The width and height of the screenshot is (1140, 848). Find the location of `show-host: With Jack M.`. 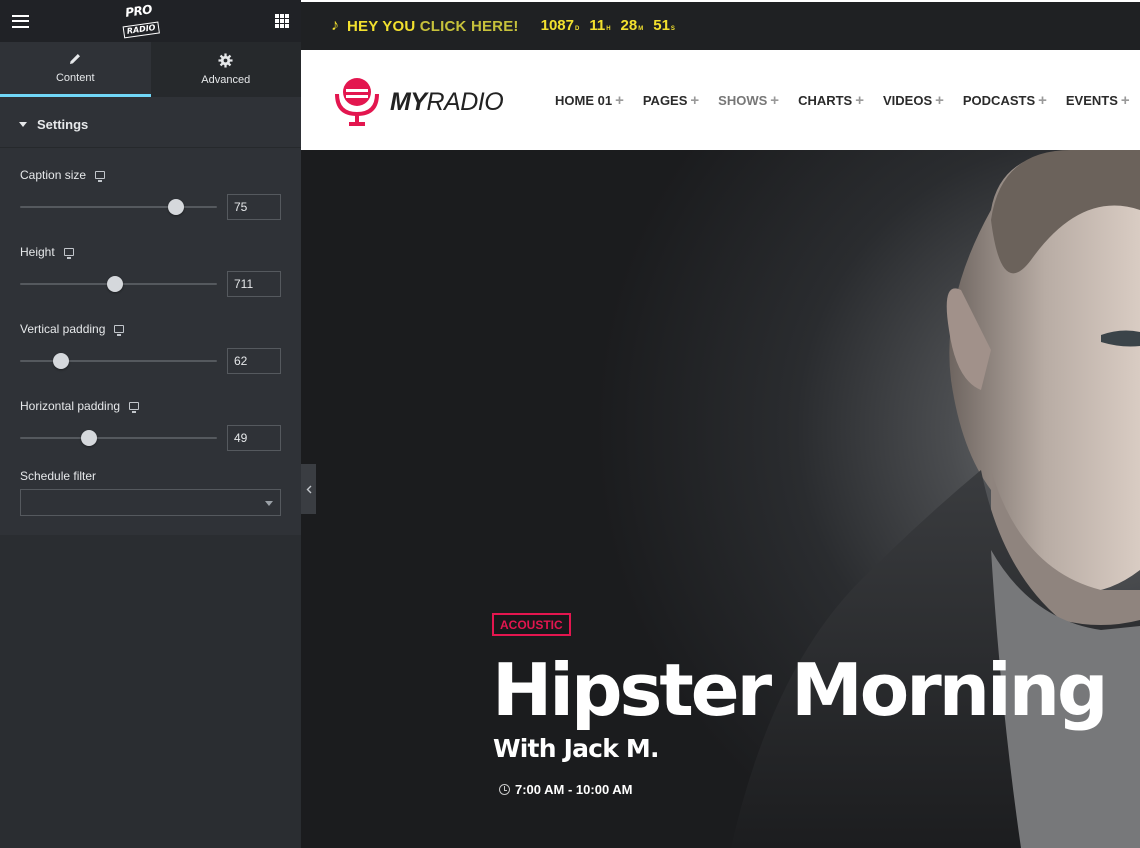

show-host: With Jack M. is located at coordinates (576, 748).